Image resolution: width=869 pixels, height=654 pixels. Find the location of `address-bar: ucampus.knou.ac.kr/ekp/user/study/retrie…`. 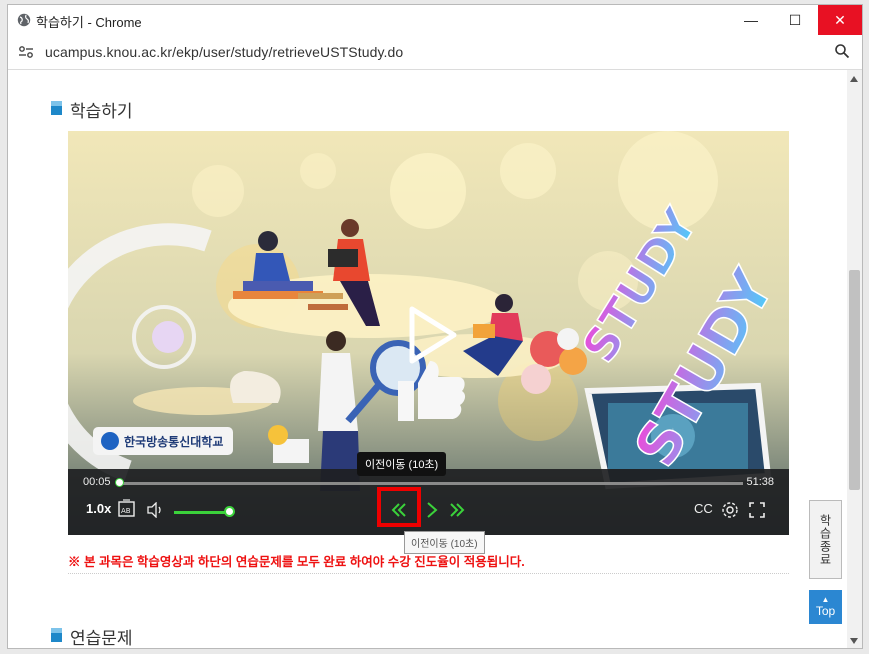

address-bar: ucampus.knou.ac.kr/ekp/user/study/retrie… is located at coordinates (435, 52).